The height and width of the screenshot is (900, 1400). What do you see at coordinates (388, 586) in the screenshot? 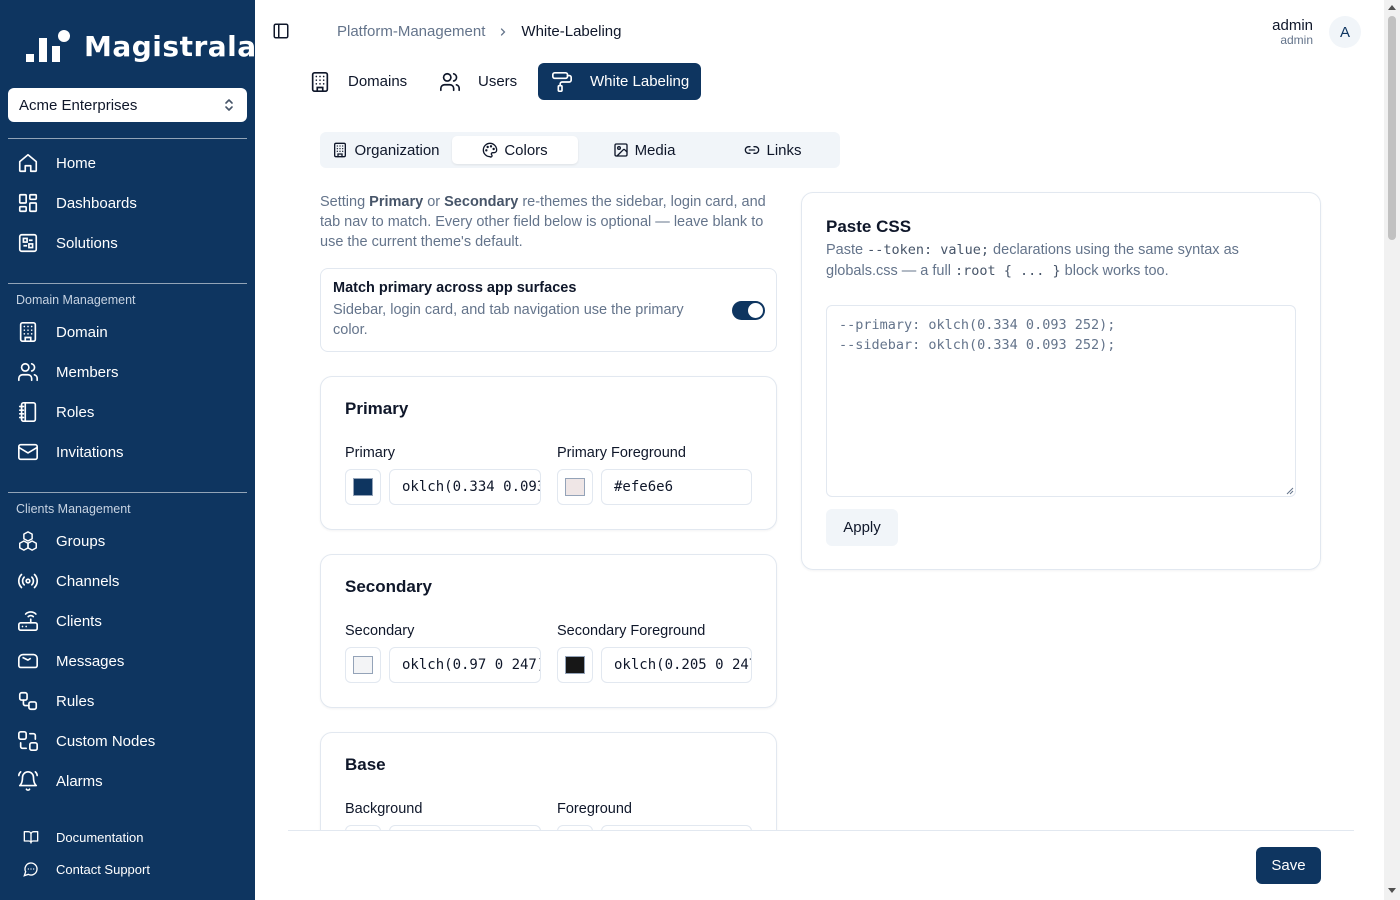
I see `card-title: Secondary` at bounding box center [388, 586].